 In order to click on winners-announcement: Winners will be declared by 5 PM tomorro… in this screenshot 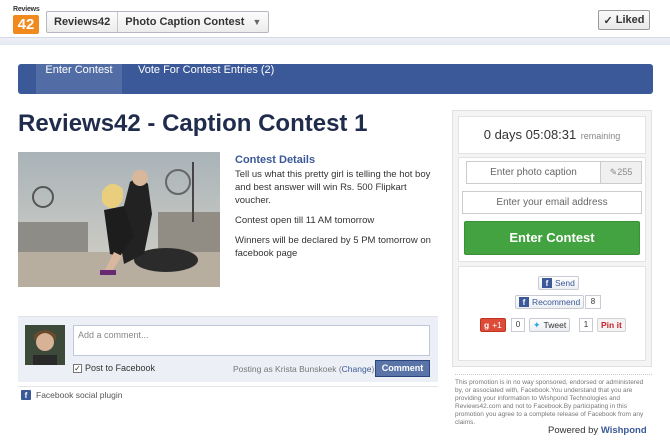, I will do `click(333, 247)`.